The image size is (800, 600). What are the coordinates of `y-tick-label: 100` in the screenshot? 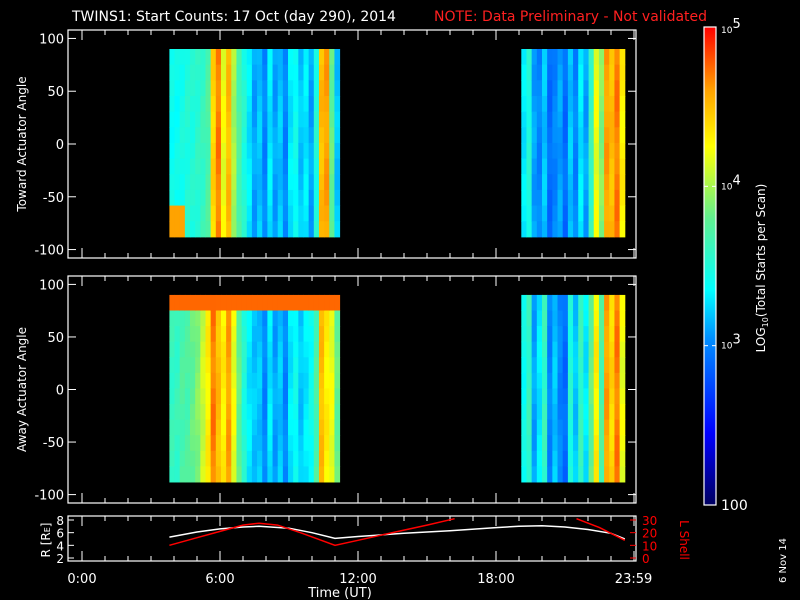 It's located at (51, 39).